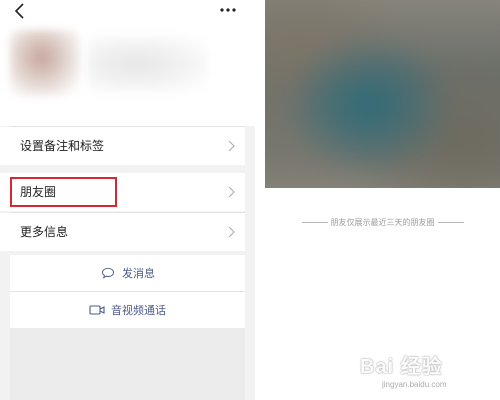  I want to click on more-info-row: 更多信息, so click(122, 232).